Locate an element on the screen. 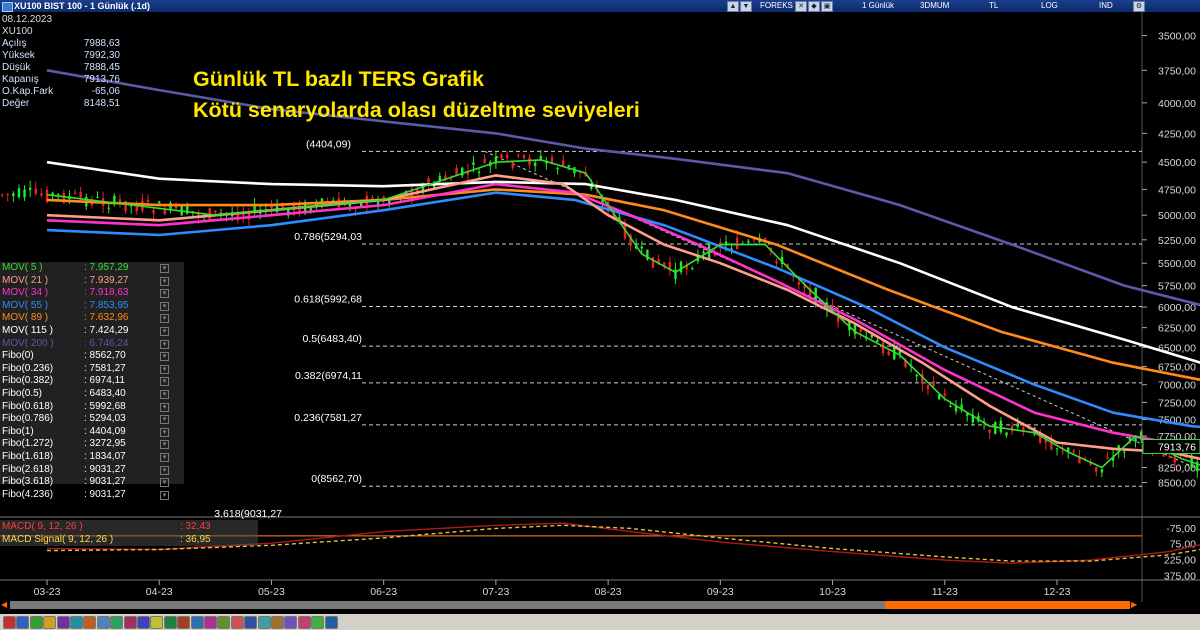  y-tick-label: 4500,00 is located at coordinates (1177, 163).